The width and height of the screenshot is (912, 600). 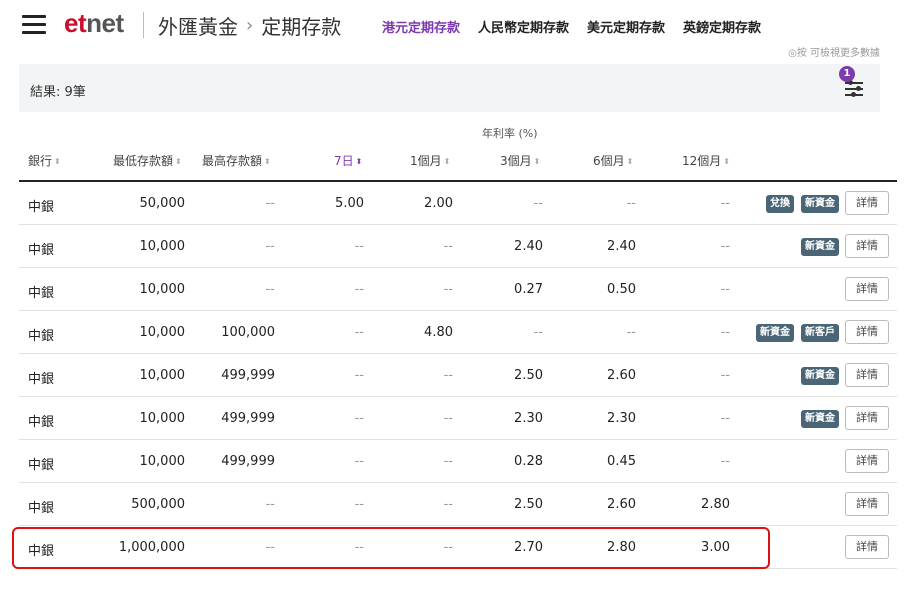 I want to click on column-header-m3: 3個月 ⬍, so click(x=520, y=160).